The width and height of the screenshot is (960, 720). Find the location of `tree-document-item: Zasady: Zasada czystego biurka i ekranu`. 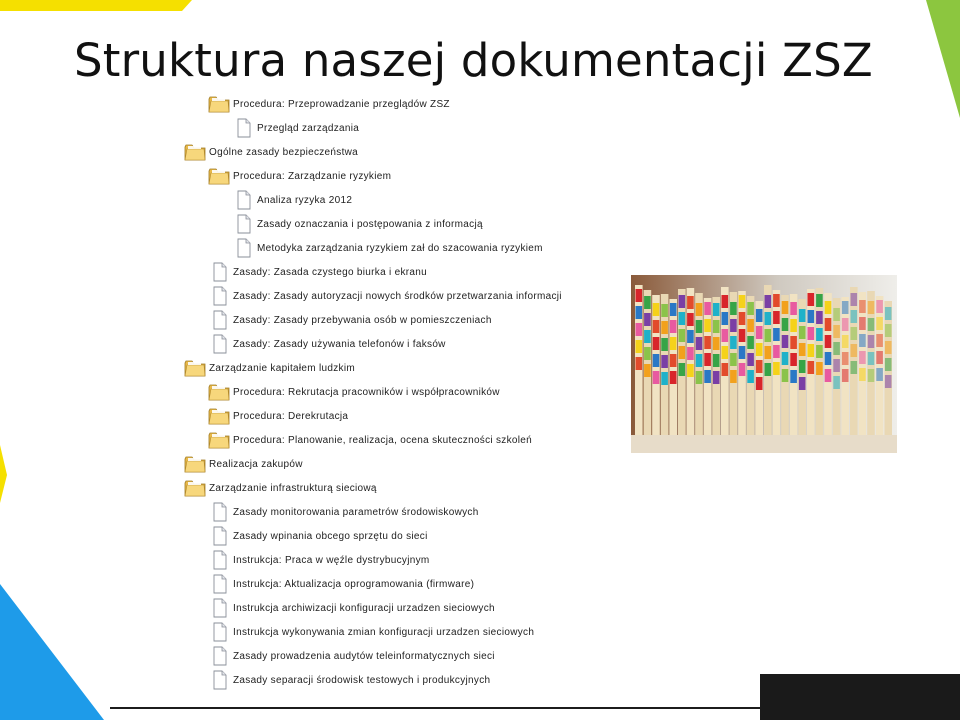

tree-document-item: Zasady: Zasada czystego biurka i ekranu is located at coordinates (317, 272).